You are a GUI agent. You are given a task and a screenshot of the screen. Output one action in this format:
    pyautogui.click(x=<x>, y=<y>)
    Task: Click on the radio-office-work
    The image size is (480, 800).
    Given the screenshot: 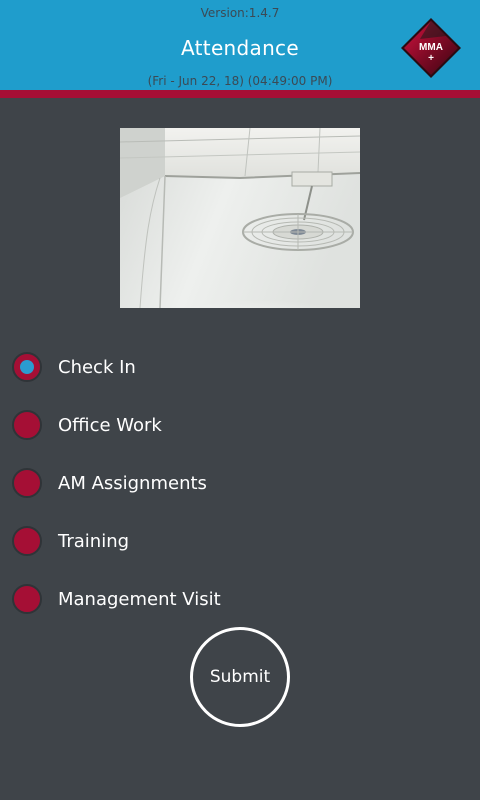 What is the action you would take?
    pyautogui.click(x=27, y=425)
    